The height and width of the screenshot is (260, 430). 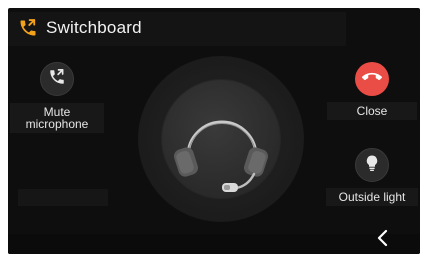 What do you see at coordinates (57, 118) in the screenshot?
I see `mute-microphone-label: Mute microphone` at bounding box center [57, 118].